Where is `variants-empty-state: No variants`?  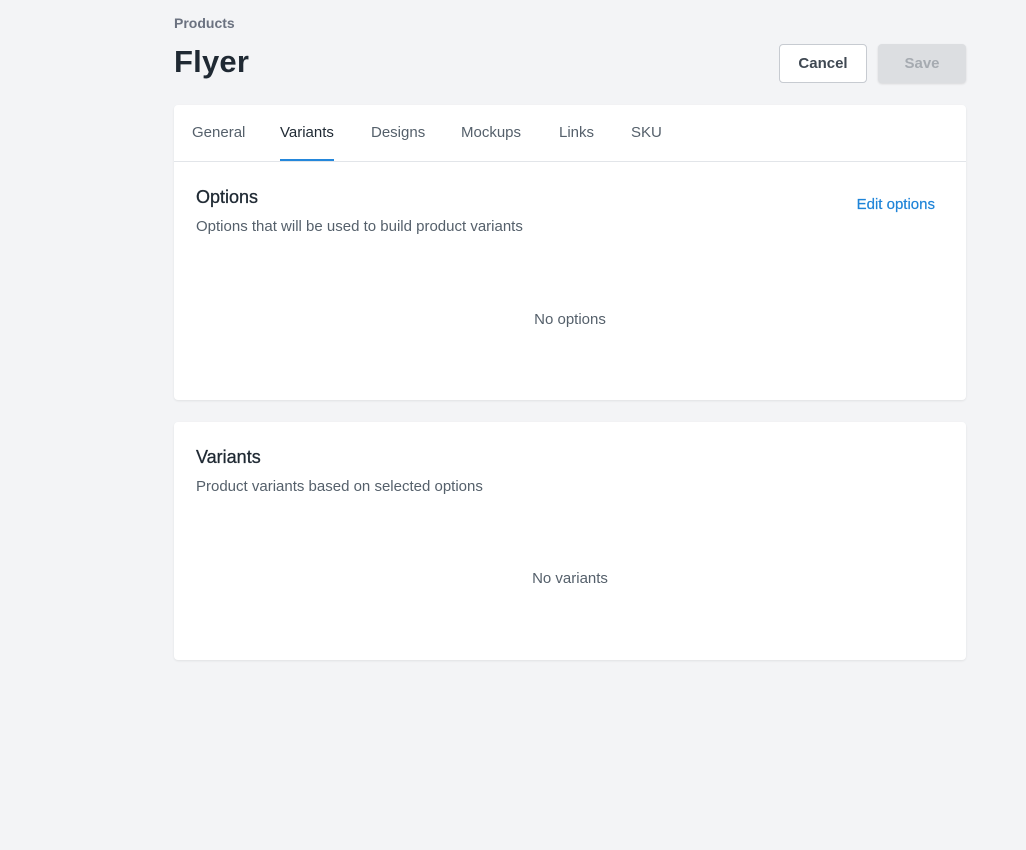
variants-empty-state: No variants is located at coordinates (570, 578).